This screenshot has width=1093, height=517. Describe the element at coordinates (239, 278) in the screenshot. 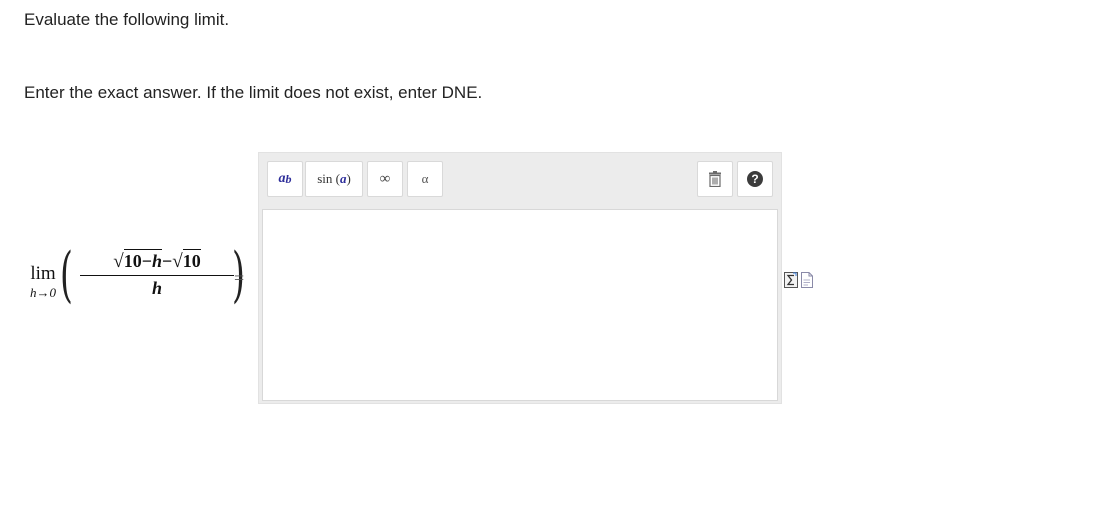

I see `equals-sign: =` at that location.